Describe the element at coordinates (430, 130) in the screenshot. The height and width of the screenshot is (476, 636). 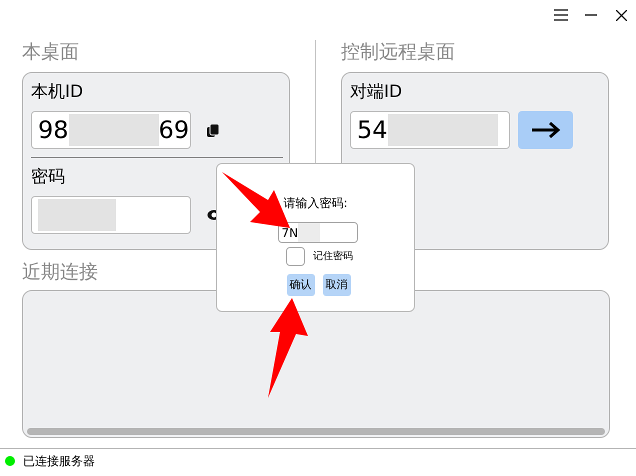
I see `peer-id-field: 54` at that location.